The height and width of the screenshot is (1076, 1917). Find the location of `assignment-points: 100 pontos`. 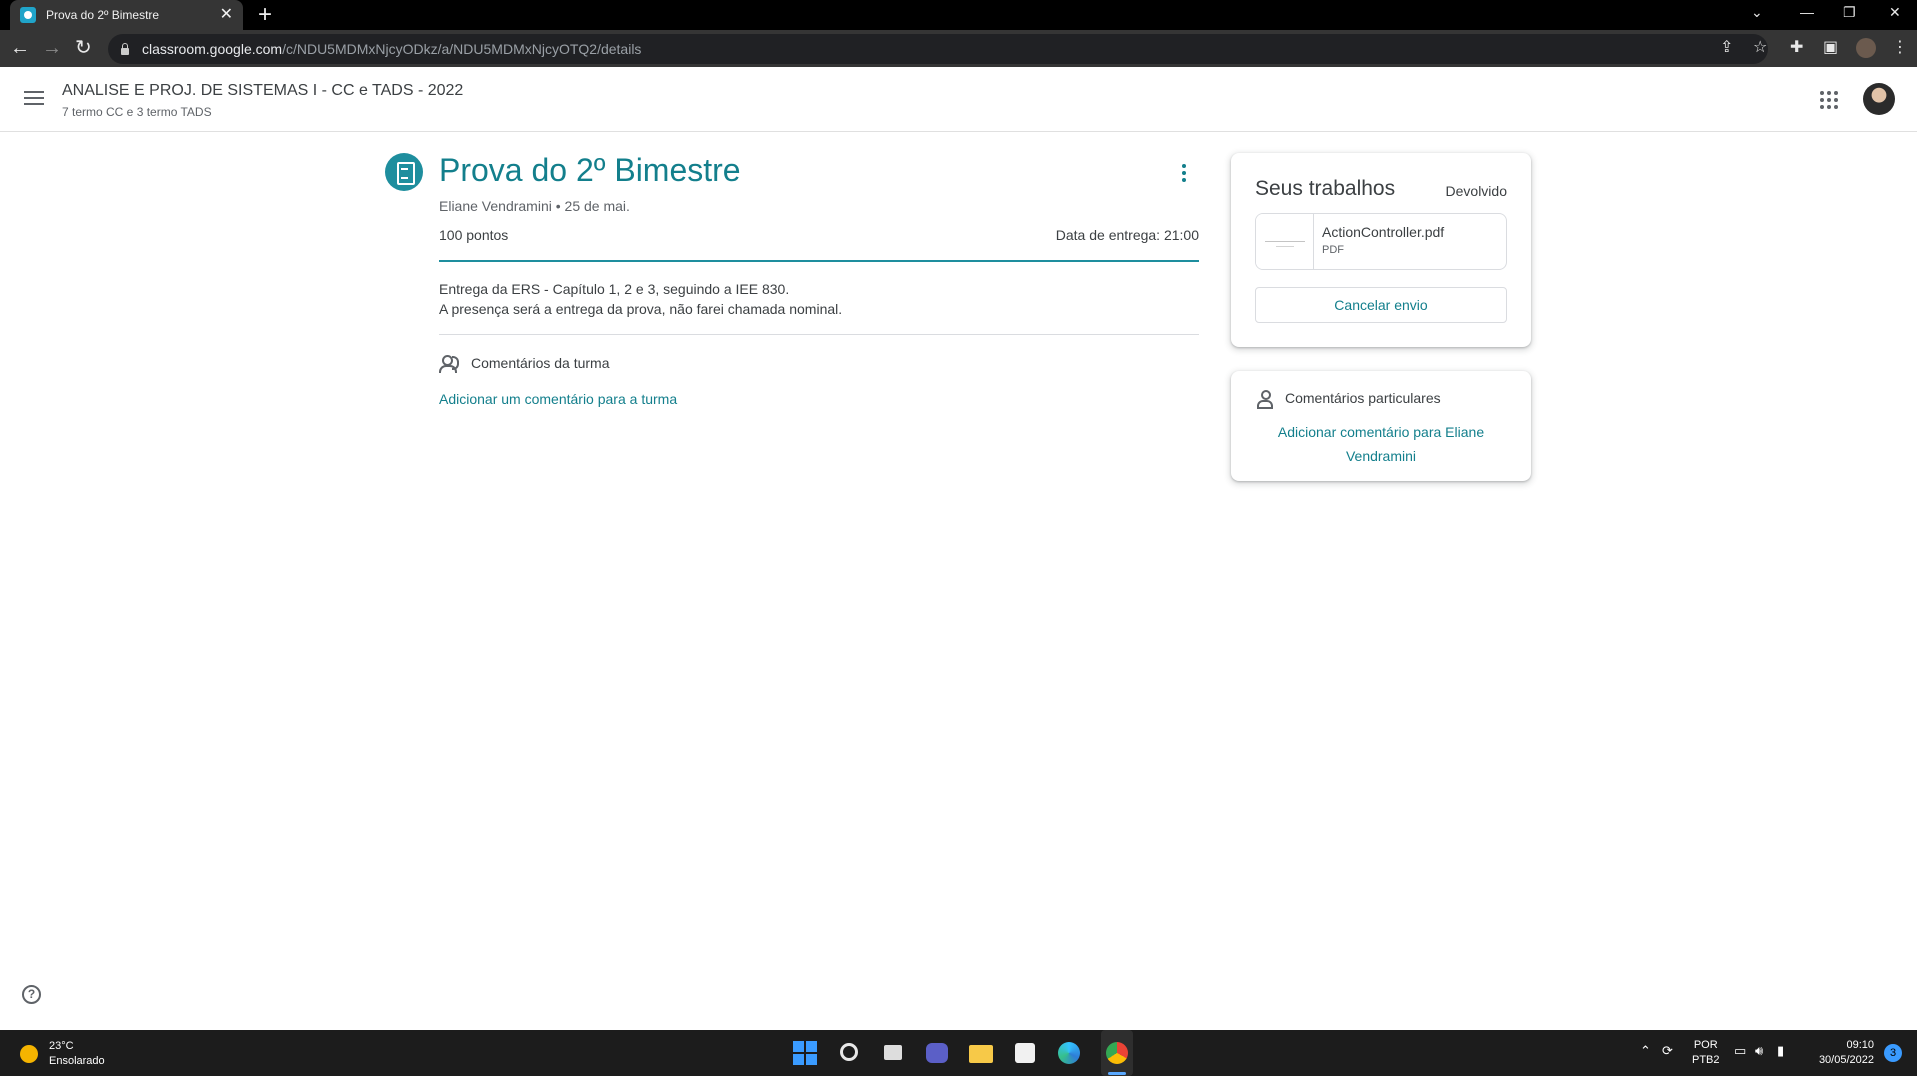

assignment-points: 100 pontos is located at coordinates (474, 235).